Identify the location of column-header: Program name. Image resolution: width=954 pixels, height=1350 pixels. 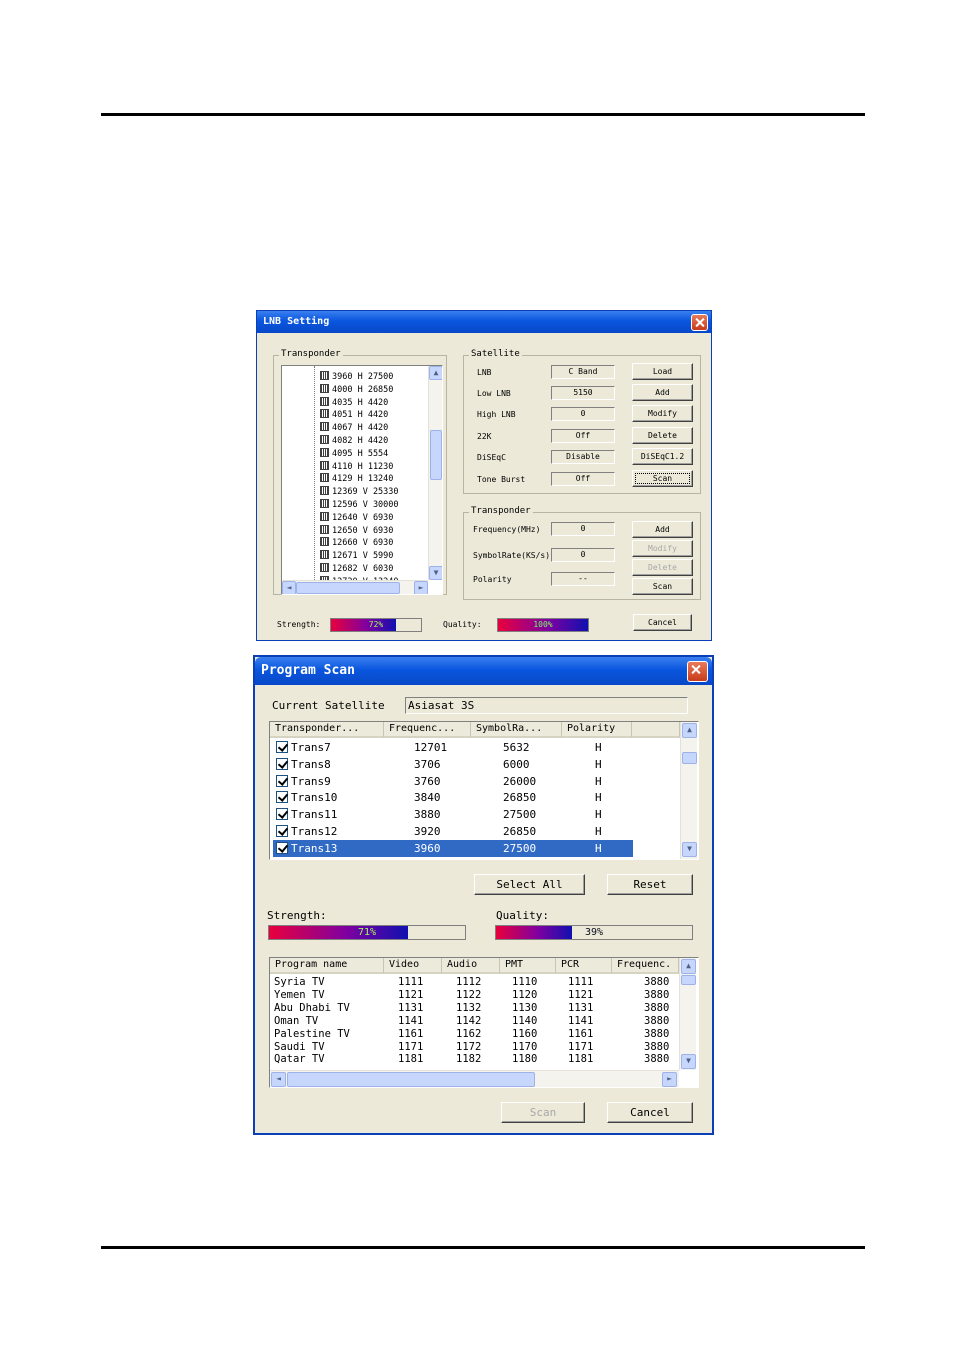
(327, 966).